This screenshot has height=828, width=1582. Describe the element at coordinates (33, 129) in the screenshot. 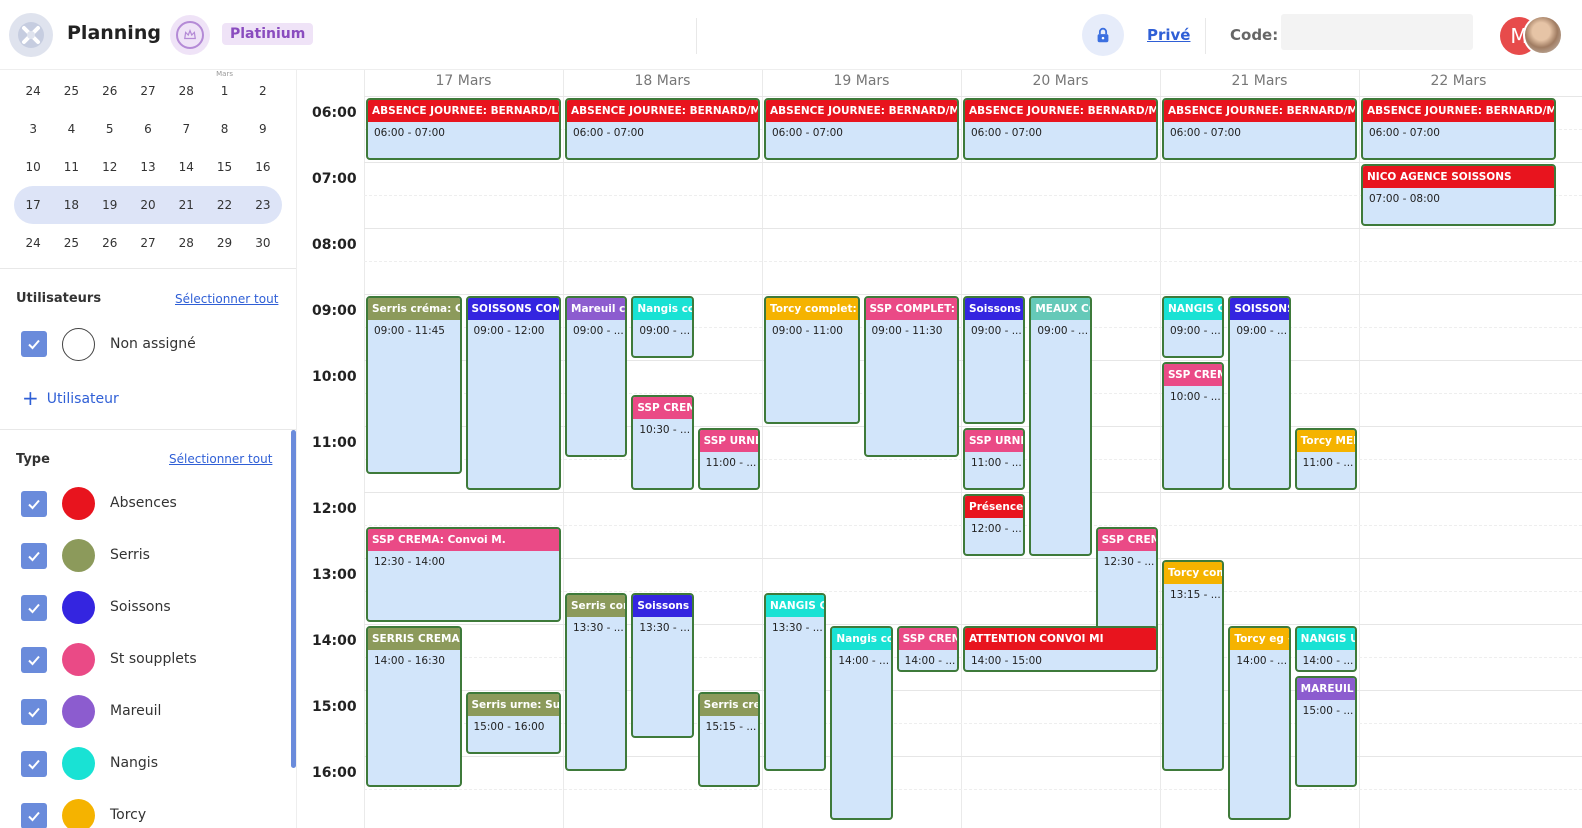

I see `mini-calendar-day: 3` at that location.